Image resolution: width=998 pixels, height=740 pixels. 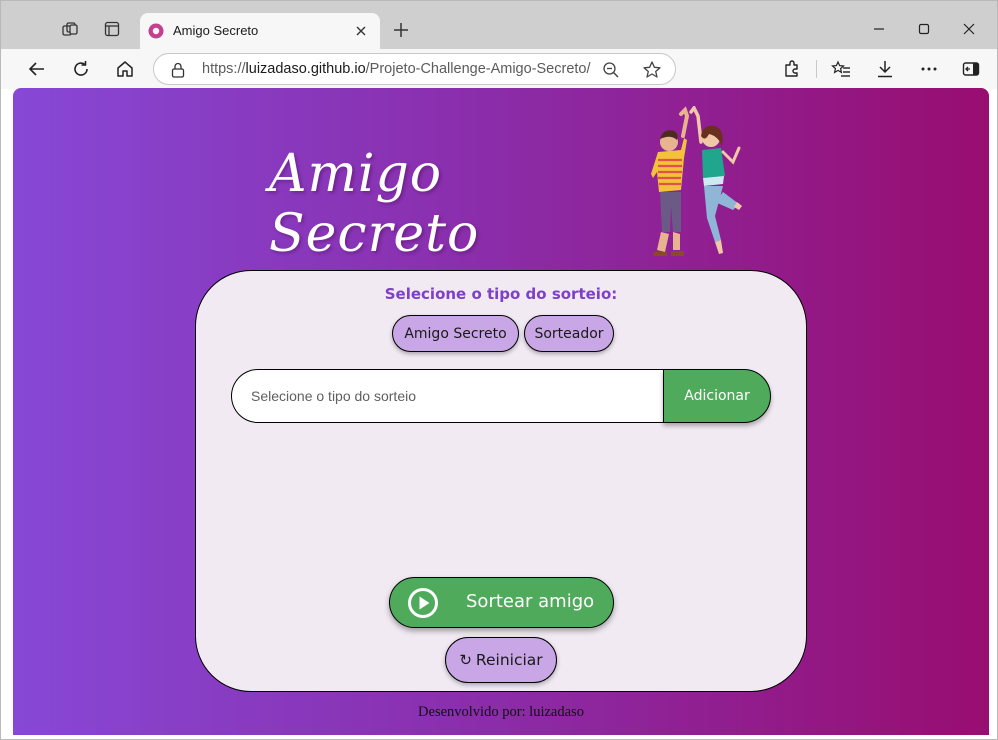 What do you see at coordinates (792, 69) in the screenshot?
I see `extensions-icon` at bounding box center [792, 69].